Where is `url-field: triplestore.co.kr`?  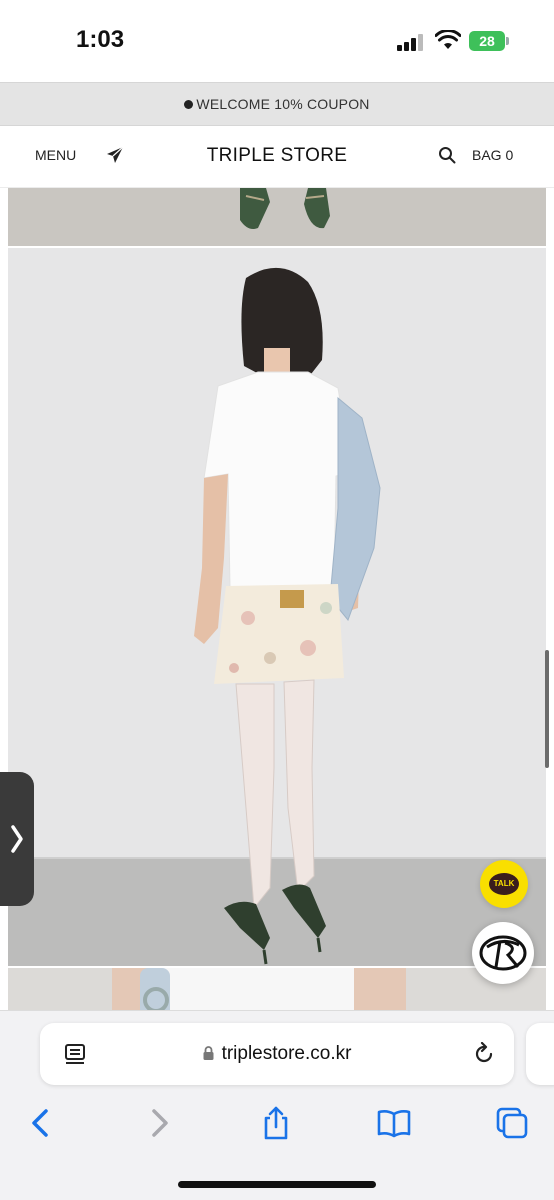
url-field: triplestore.co.kr is located at coordinates (277, 1054).